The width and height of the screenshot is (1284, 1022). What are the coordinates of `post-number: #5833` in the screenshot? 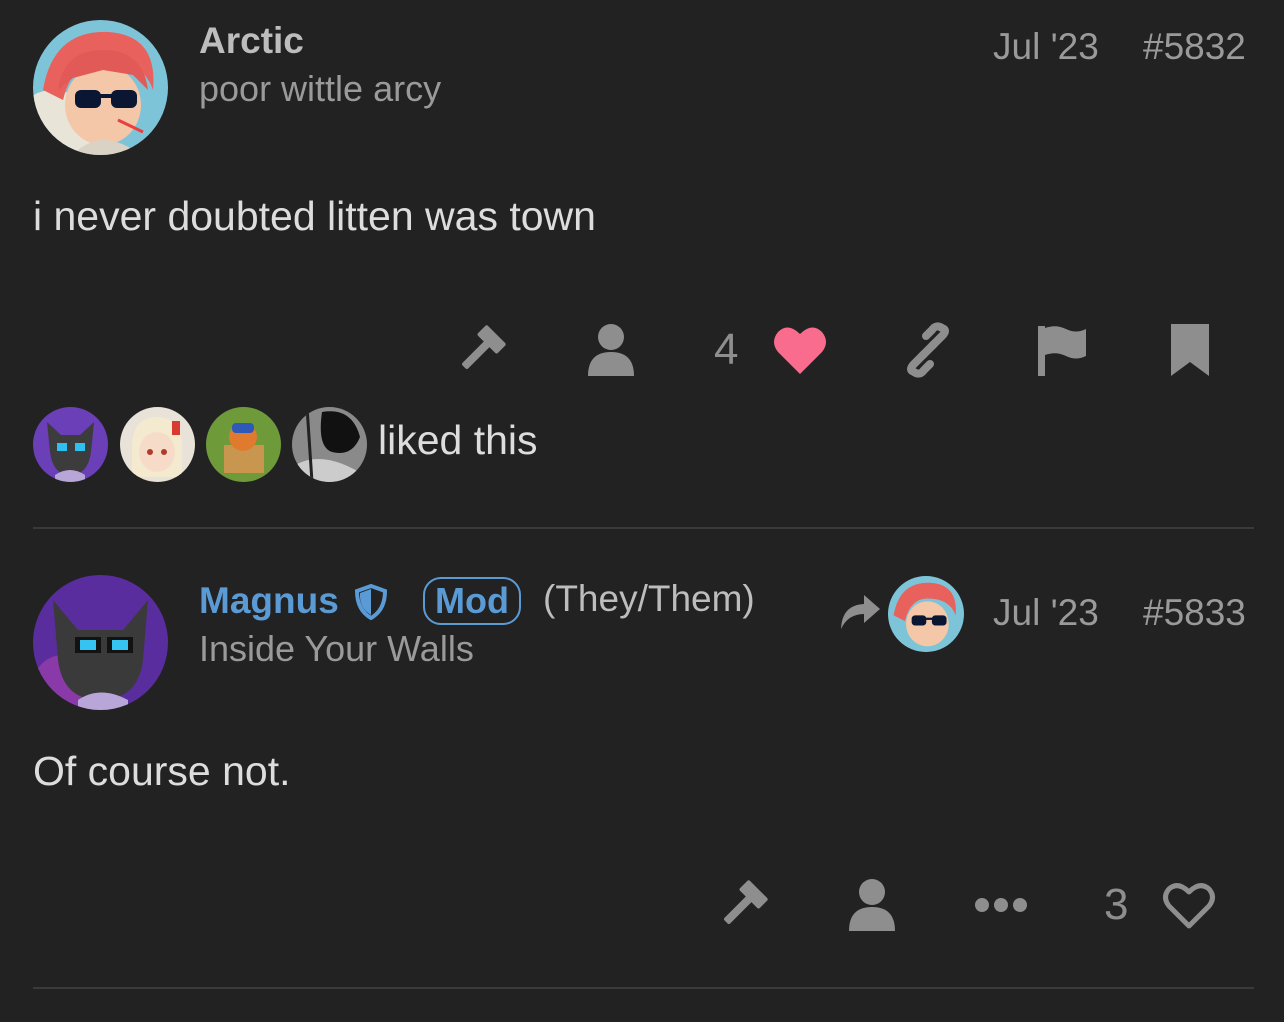 It's located at (1194, 613).